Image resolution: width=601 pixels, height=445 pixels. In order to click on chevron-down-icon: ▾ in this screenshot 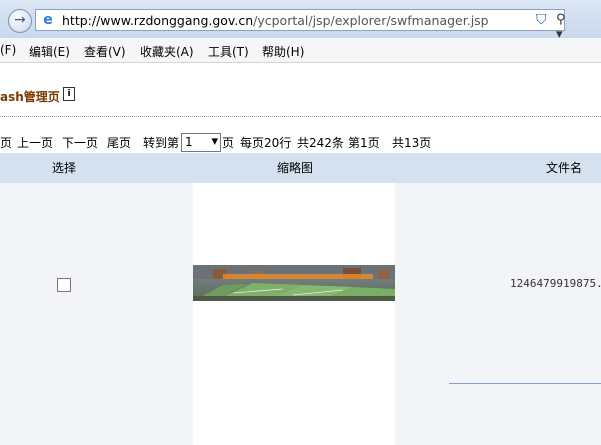, I will do `click(214, 141)`.